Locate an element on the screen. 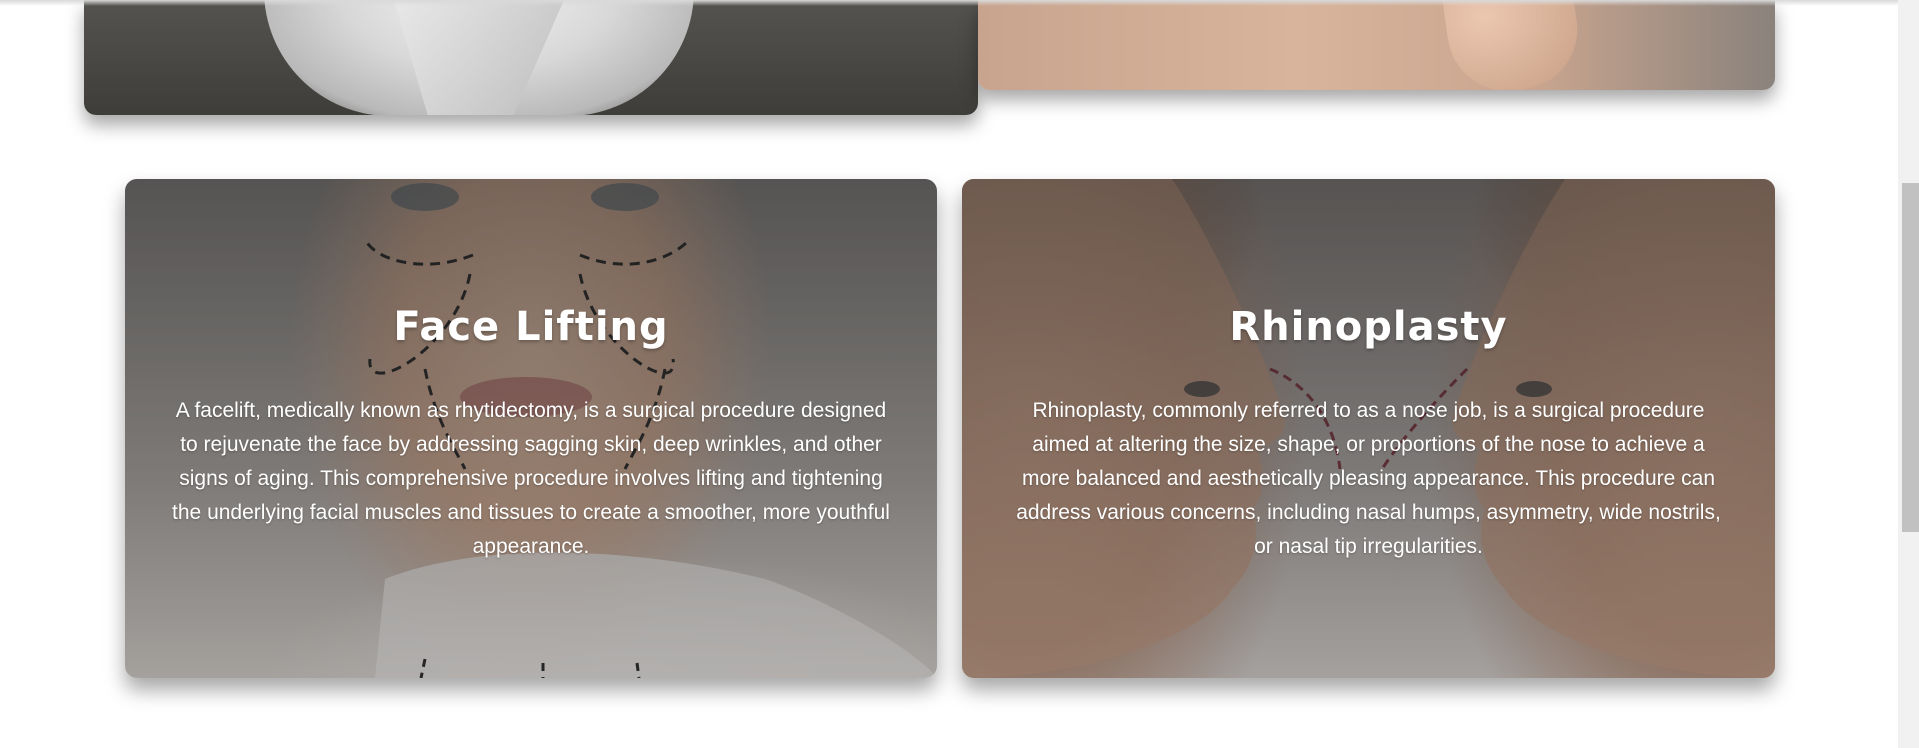 This screenshot has height=748, width=1919. scrollbar-thumb is located at coordinates (1910, 357).